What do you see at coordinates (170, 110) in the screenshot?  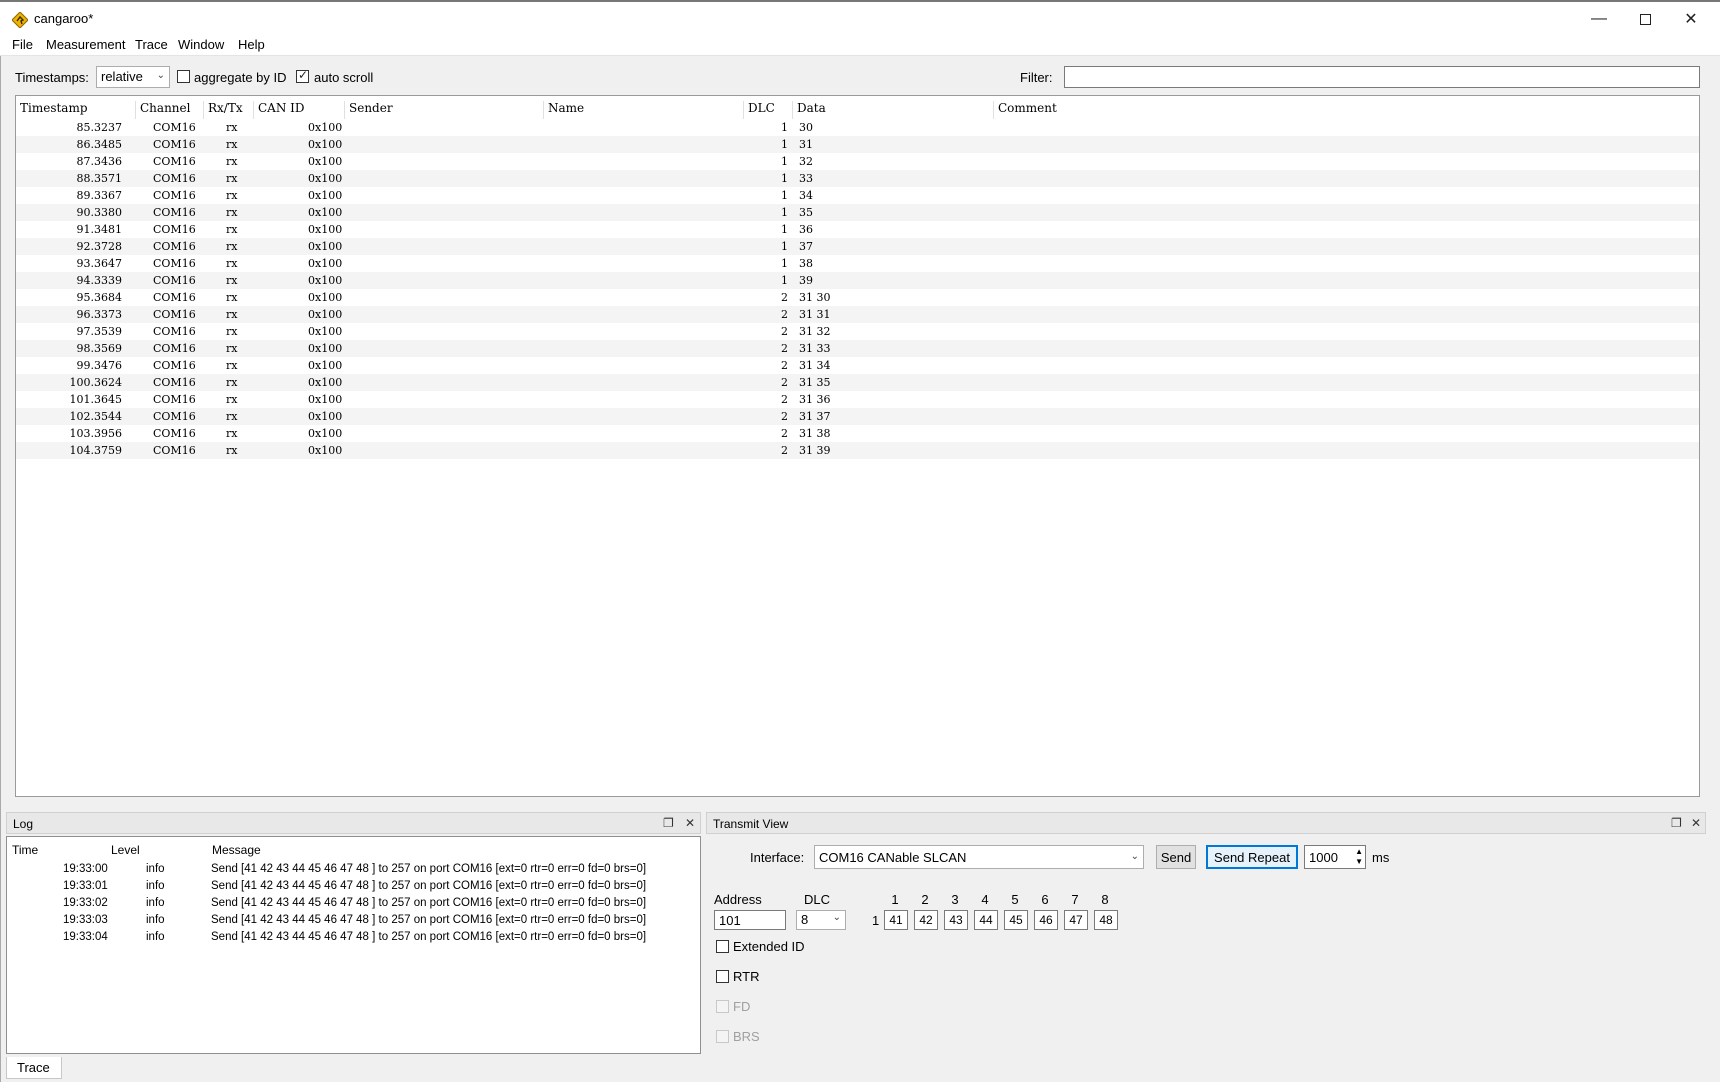 I see `col-channel: Channel` at bounding box center [170, 110].